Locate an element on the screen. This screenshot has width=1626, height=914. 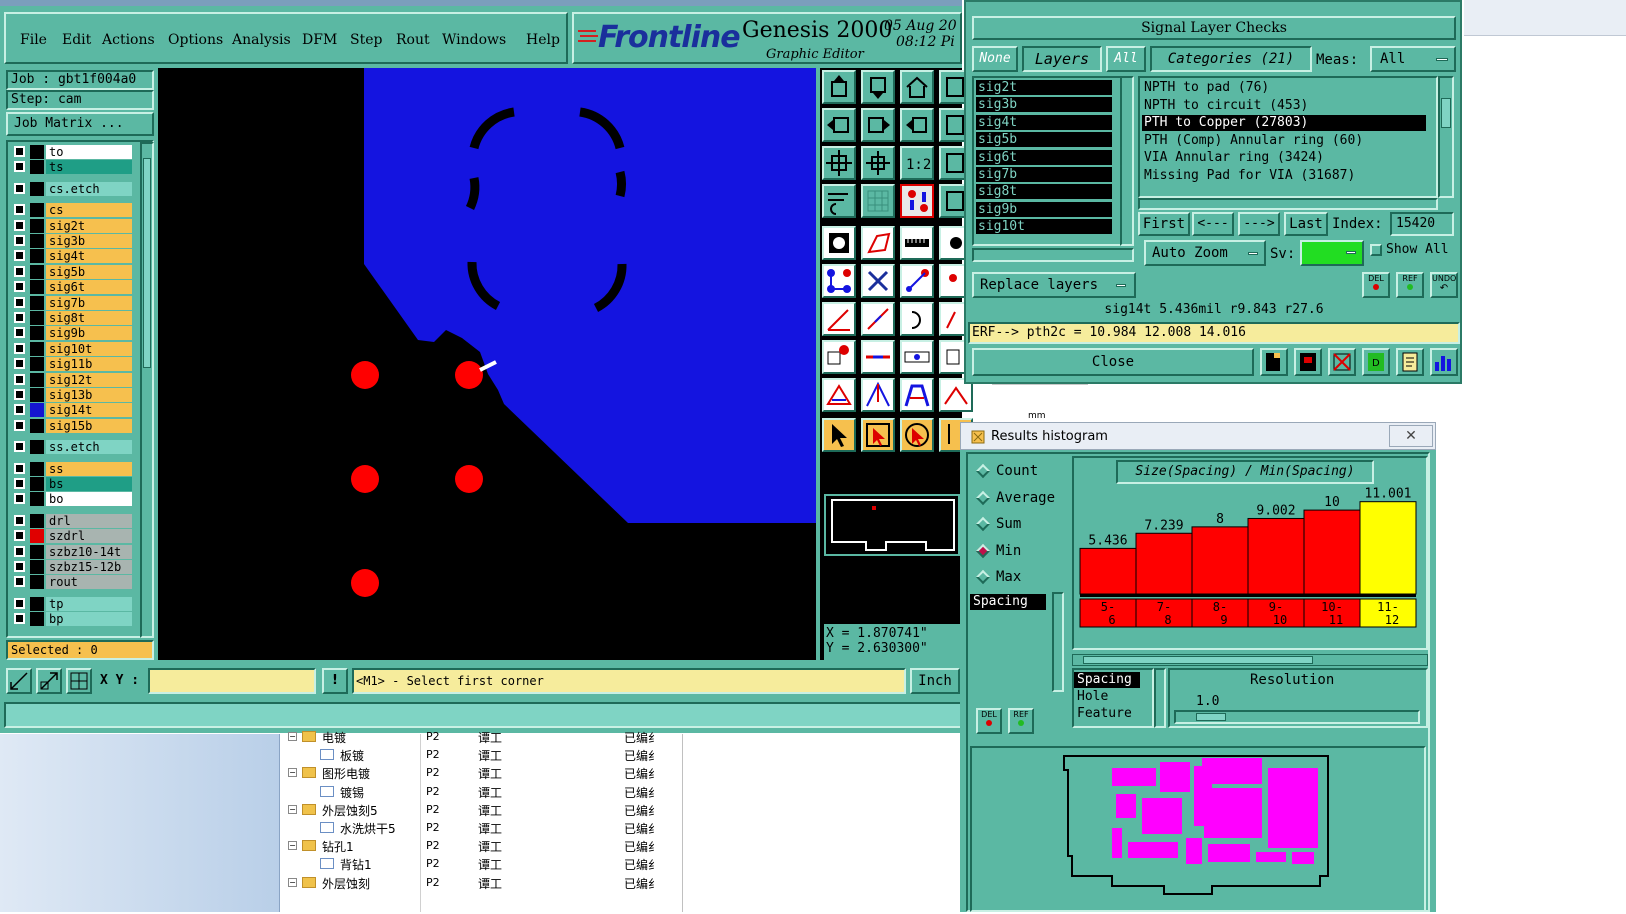
option-feature: Feature is located at coordinates (1113, 713).